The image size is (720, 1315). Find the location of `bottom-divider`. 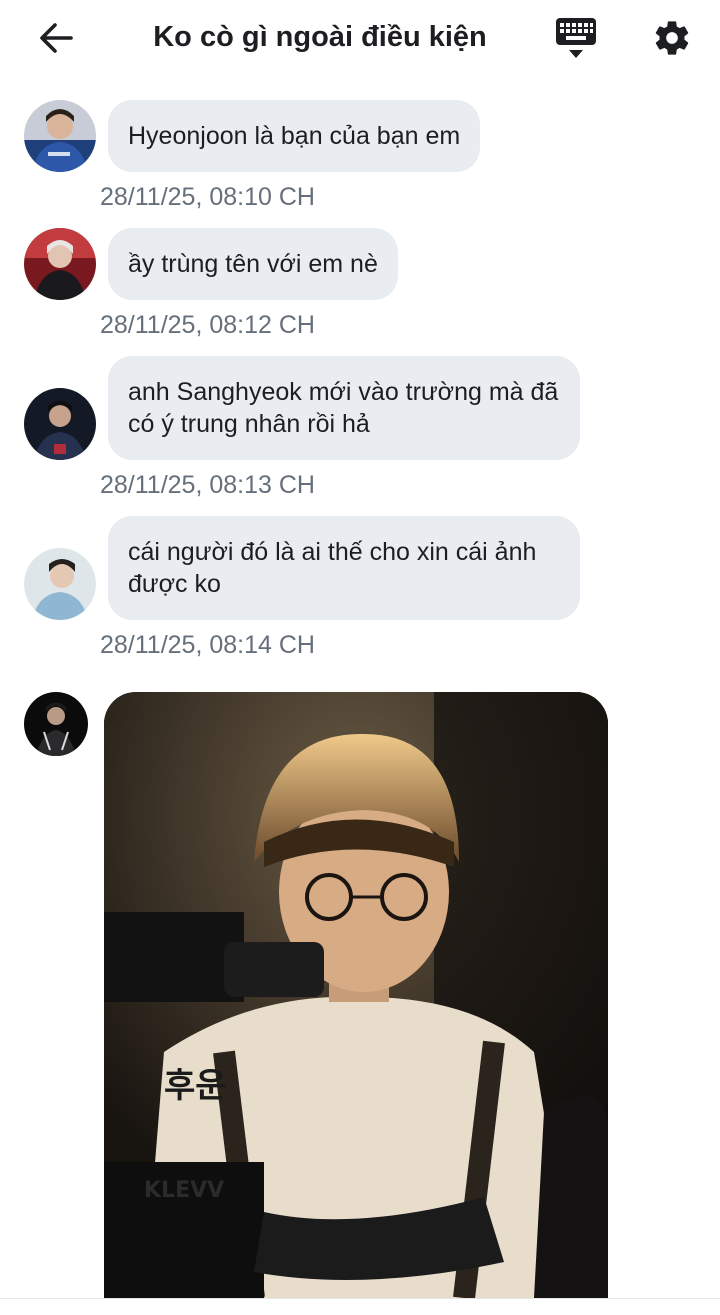

bottom-divider is located at coordinates (360, 1306).